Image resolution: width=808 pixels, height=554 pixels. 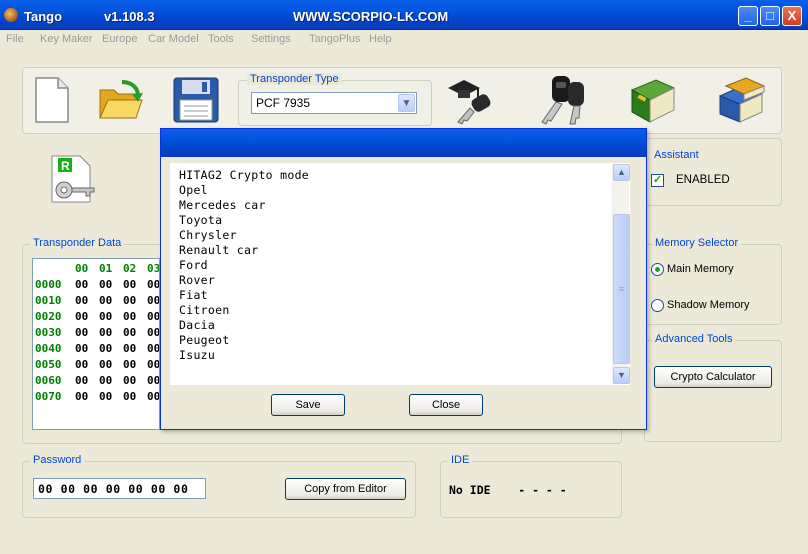 I want to click on save-disk-icon, so click(x=196, y=100).